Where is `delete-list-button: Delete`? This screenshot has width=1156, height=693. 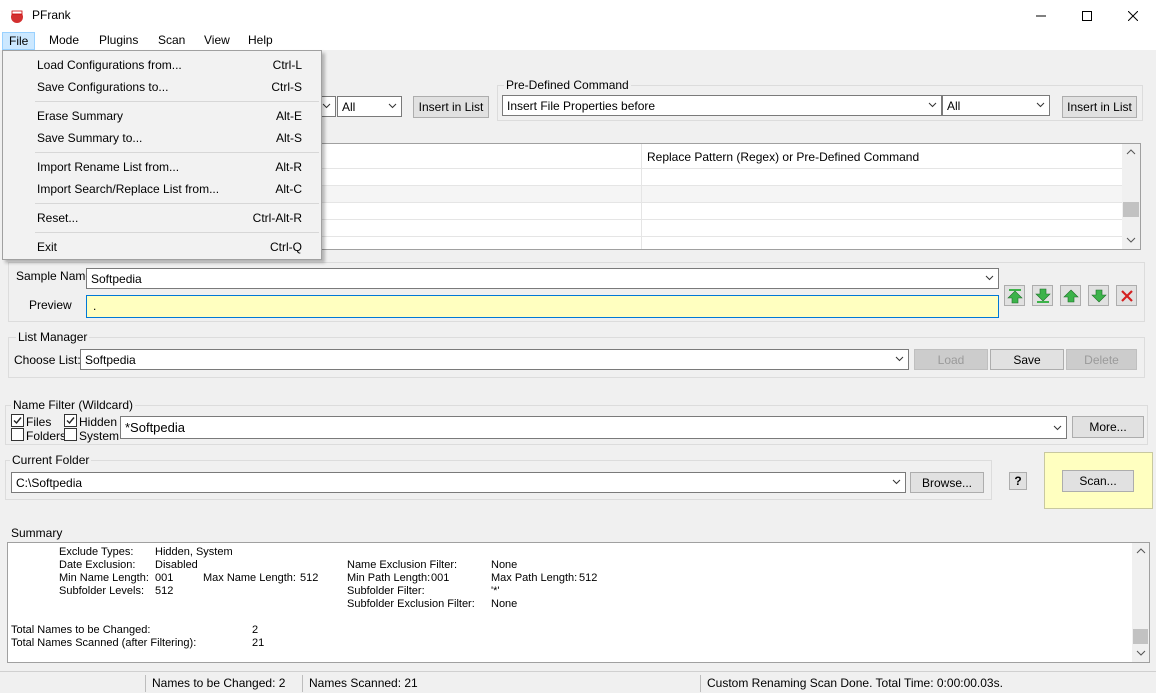 delete-list-button: Delete is located at coordinates (1101, 359).